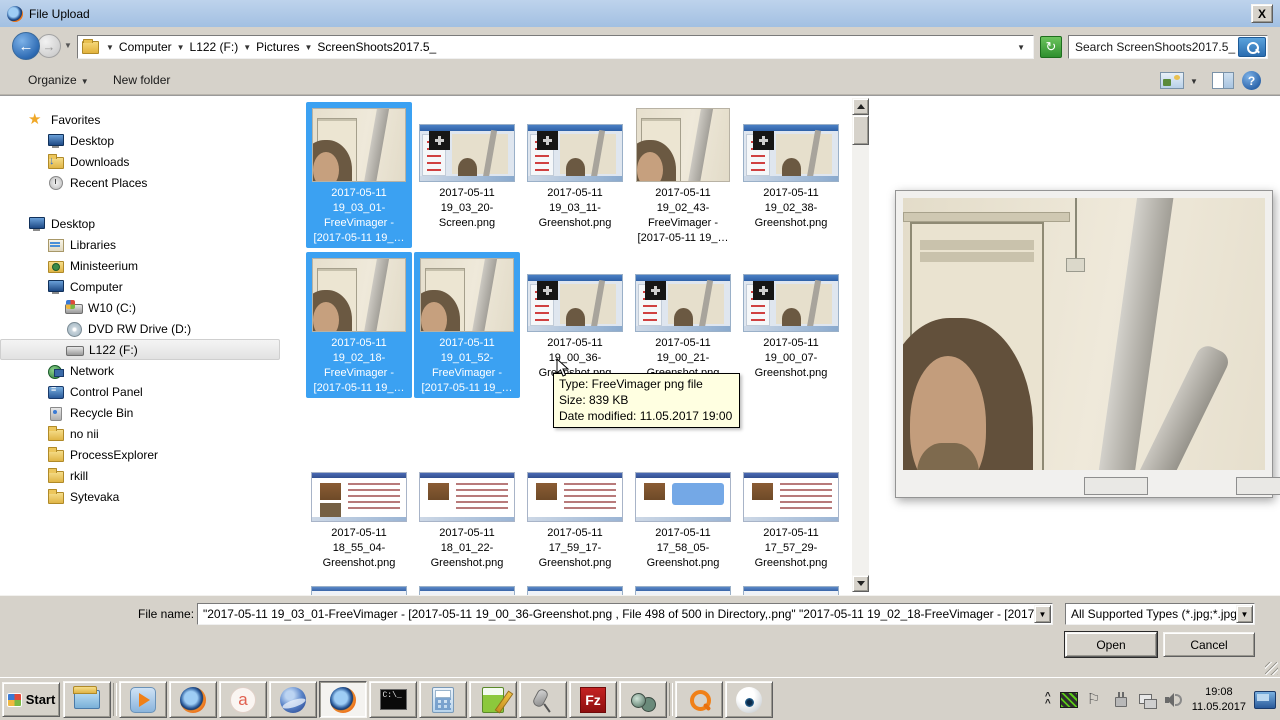 The height and width of the screenshot is (720, 1280). What do you see at coordinates (148, 370) in the screenshot?
I see `sidebar-item-network: Network` at bounding box center [148, 370].